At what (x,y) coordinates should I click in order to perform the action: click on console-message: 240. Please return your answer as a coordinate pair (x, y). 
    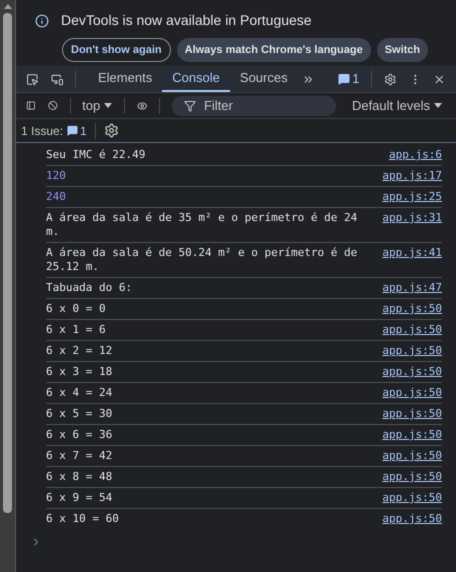
    Looking at the image, I should click on (56, 197).